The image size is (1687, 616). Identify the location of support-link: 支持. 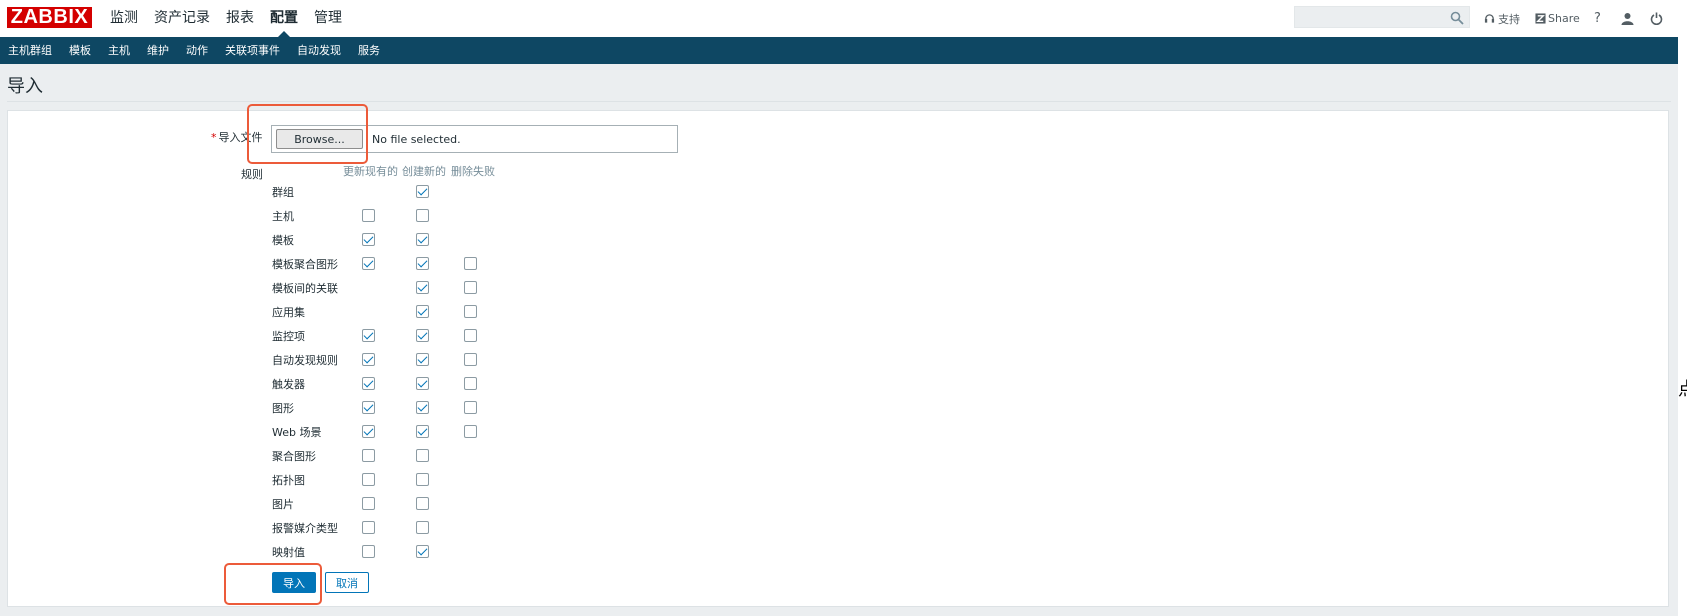
(1502, 18).